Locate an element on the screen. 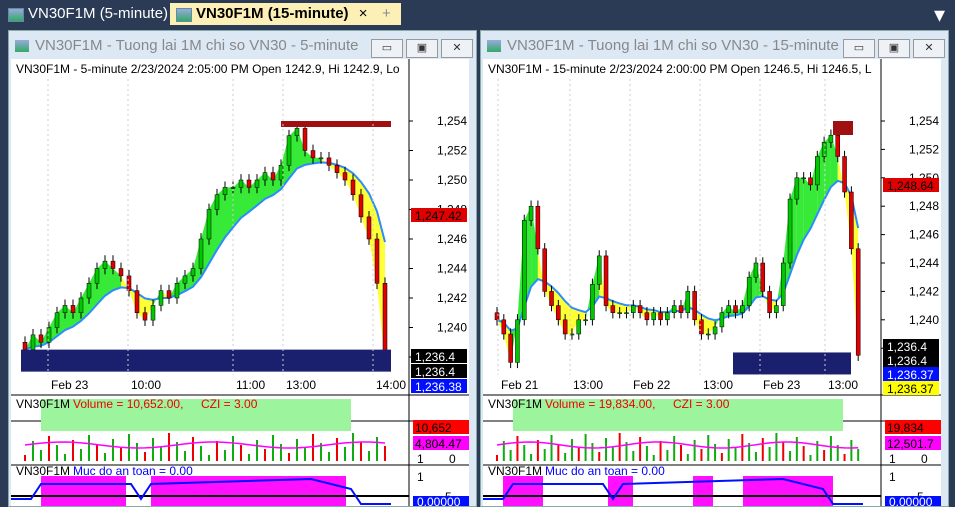 This screenshot has height=507, width=955. volume-tag: 4,804.47 is located at coordinates (438, 444).